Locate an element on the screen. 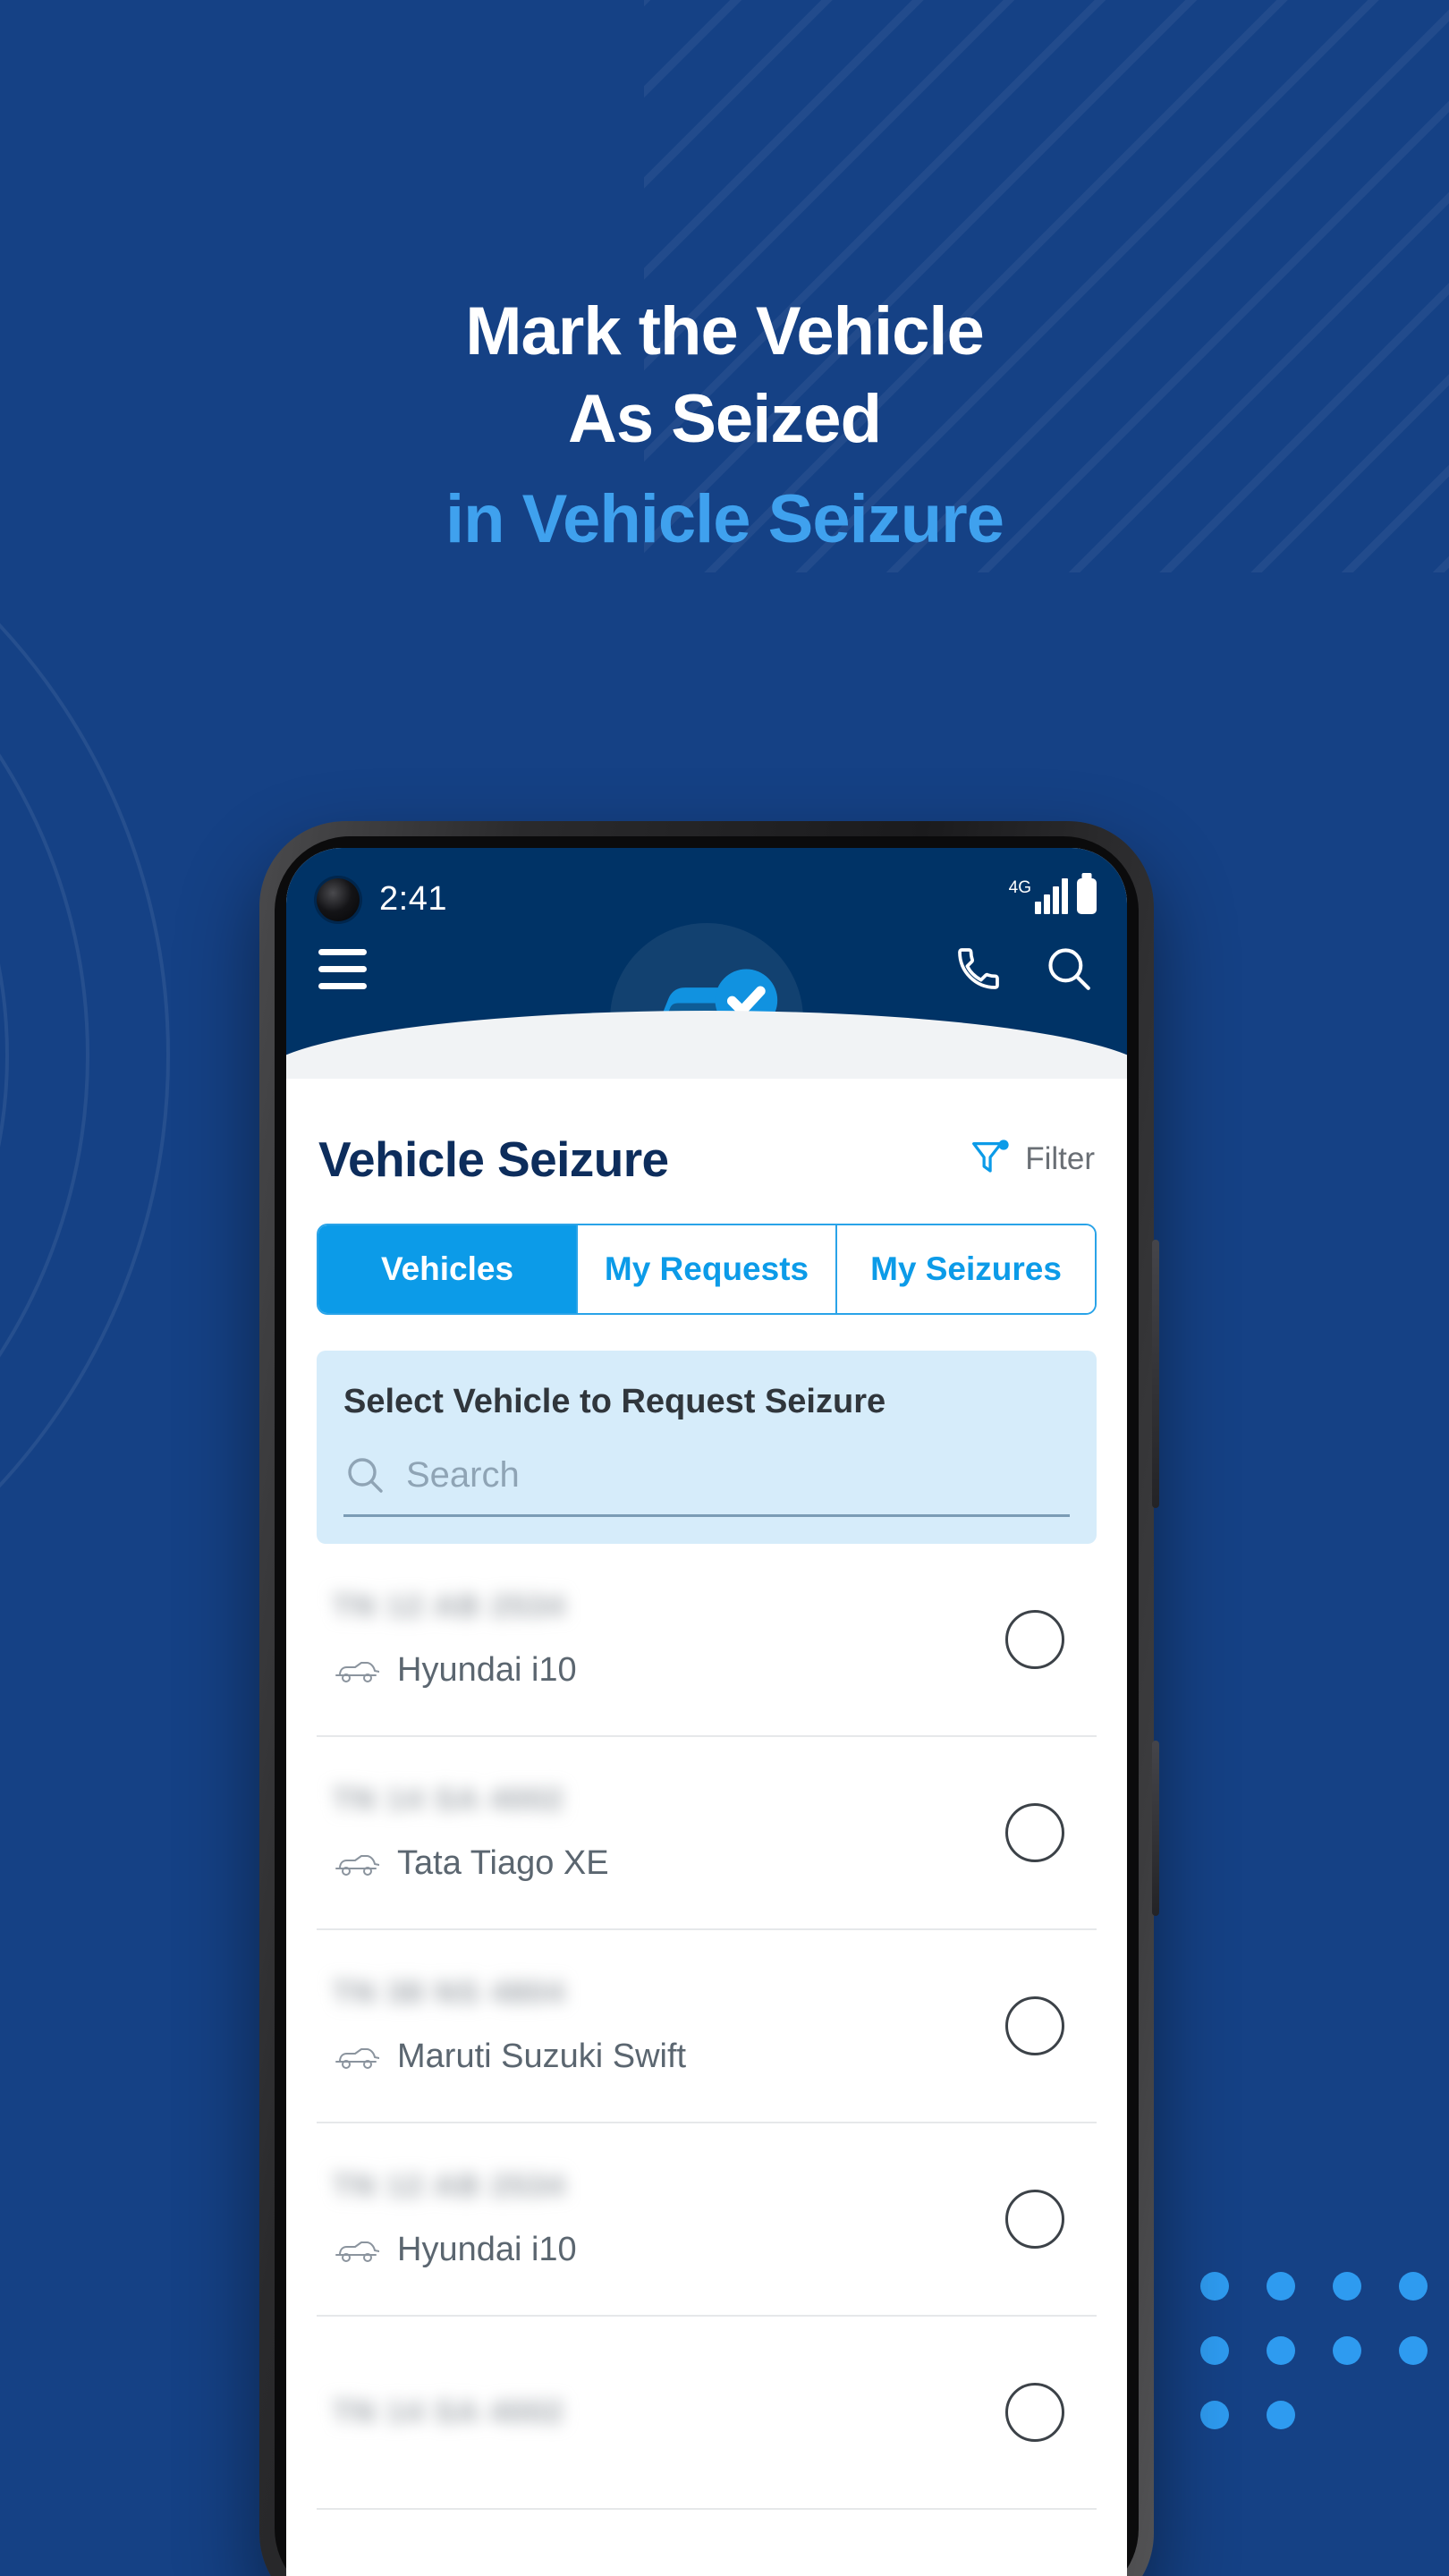 This screenshot has width=1449, height=2576. headline-line-2: As Seized is located at coordinates (724, 419).